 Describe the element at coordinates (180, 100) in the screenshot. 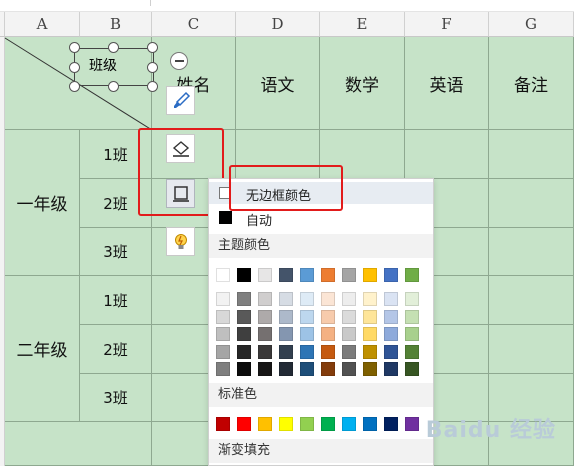

I see `style-tool-button` at that location.